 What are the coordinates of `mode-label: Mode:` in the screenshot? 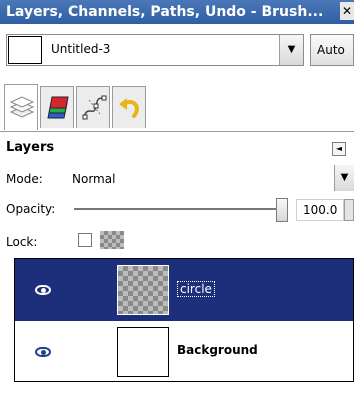 It's located at (24, 179).